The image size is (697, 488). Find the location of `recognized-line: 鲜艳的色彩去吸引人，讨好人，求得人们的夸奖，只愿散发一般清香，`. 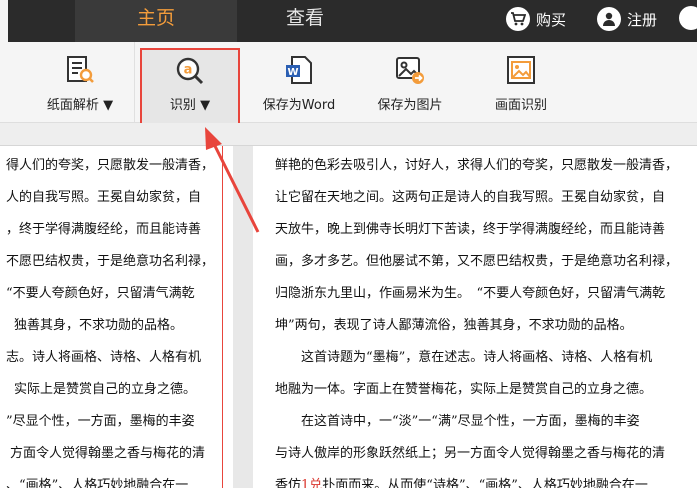

recognized-line: 鲜艳的色彩去吸引人，讨好人，求得人们的夸奖，只愿散发一般清香， is located at coordinates (477, 165).